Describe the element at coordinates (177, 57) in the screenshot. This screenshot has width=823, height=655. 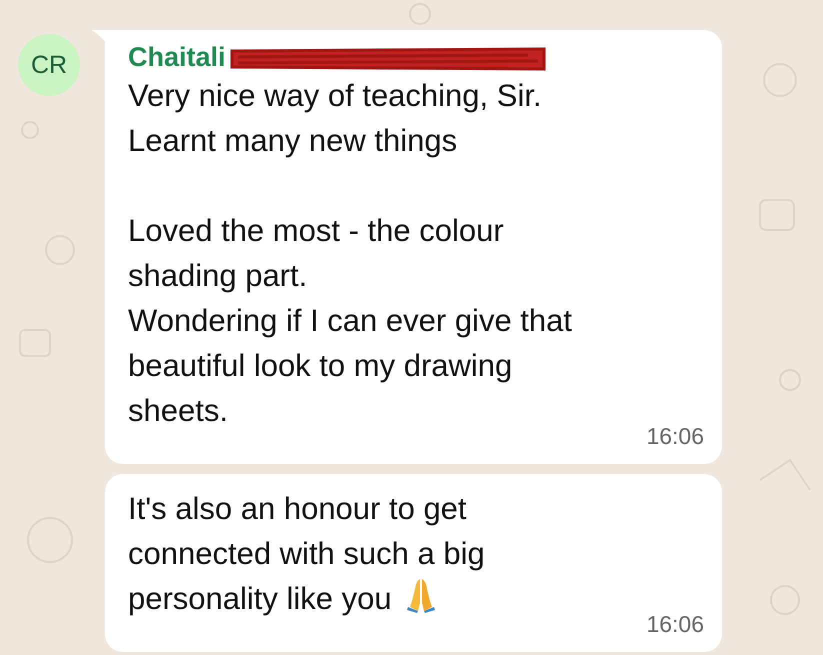
I see `sender-name: Chaitali` at that location.